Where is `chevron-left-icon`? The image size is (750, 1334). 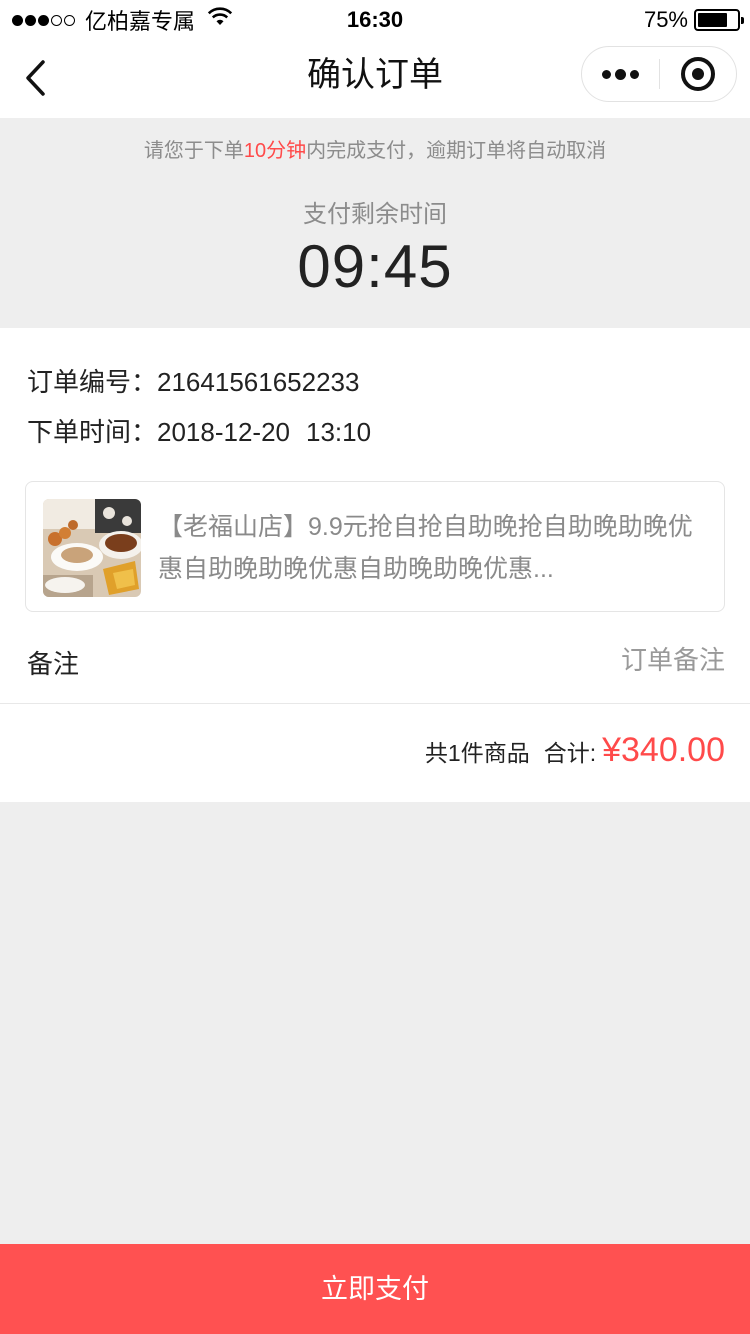
chevron-left-icon is located at coordinates (35, 78).